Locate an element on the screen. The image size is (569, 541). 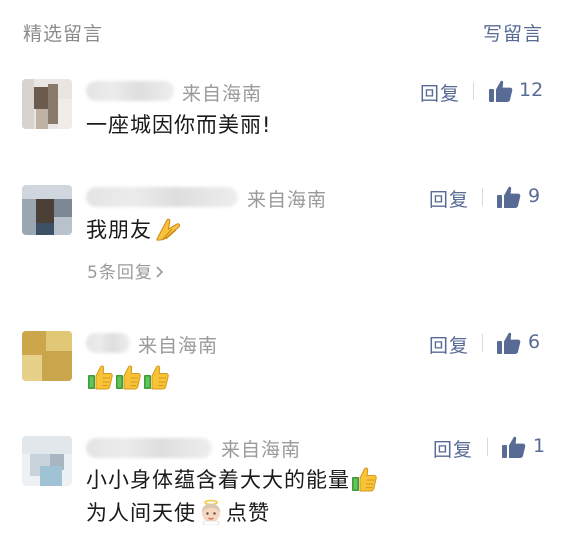
like-count: 12 is located at coordinates (531, 90).